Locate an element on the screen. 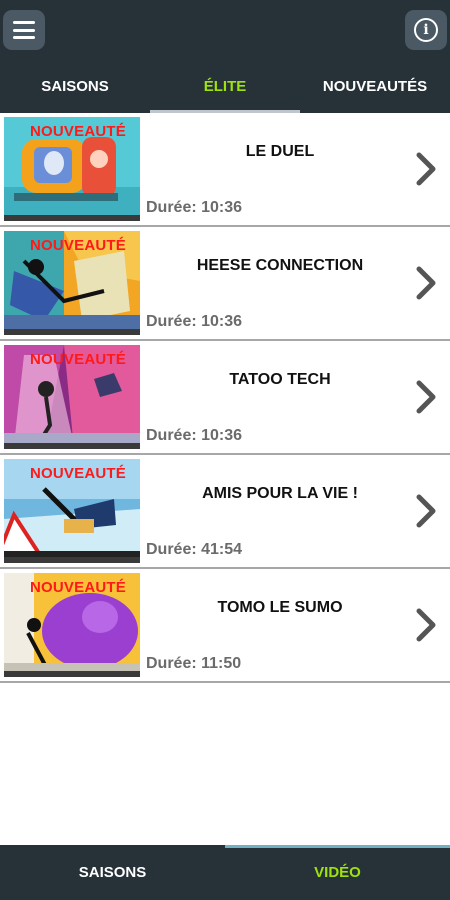  bottom-navigation: SAISONS VIDÉO is located at coordinates (225, 872).